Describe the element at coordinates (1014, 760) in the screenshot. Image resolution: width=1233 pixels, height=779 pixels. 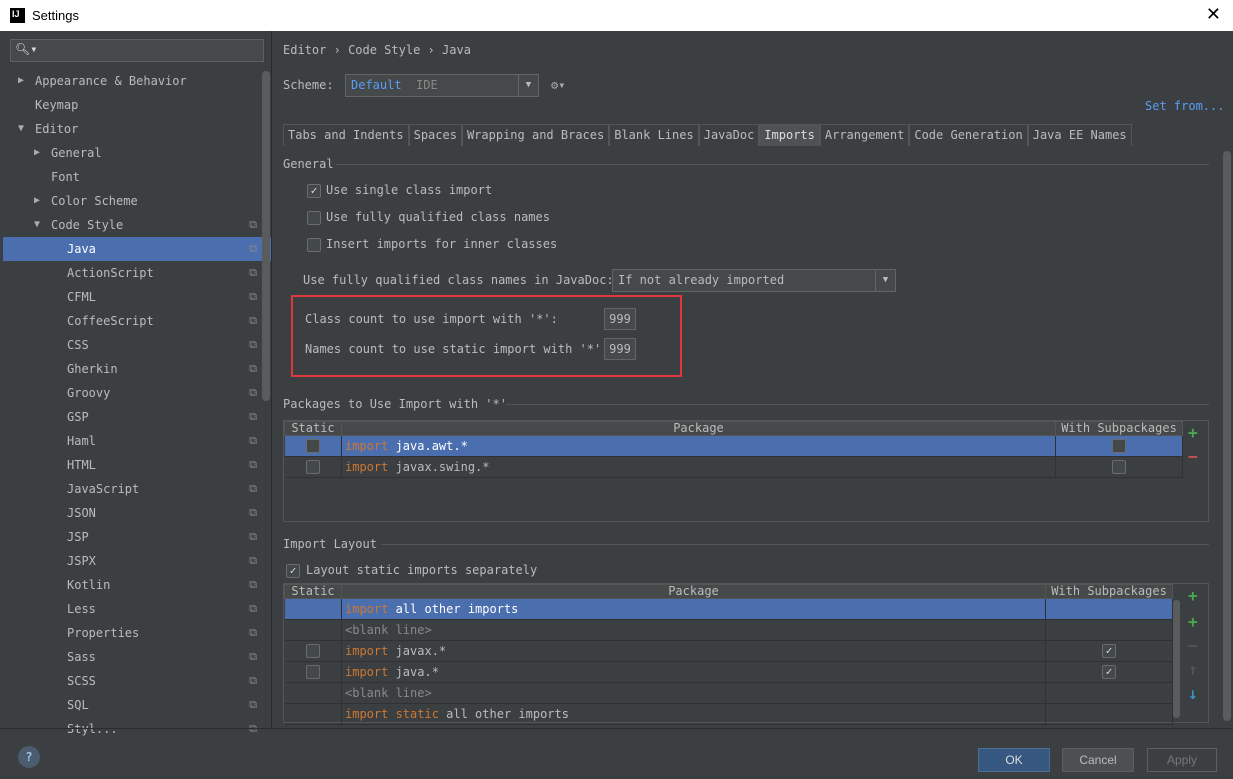
I see `ok-button: OK` at that location.